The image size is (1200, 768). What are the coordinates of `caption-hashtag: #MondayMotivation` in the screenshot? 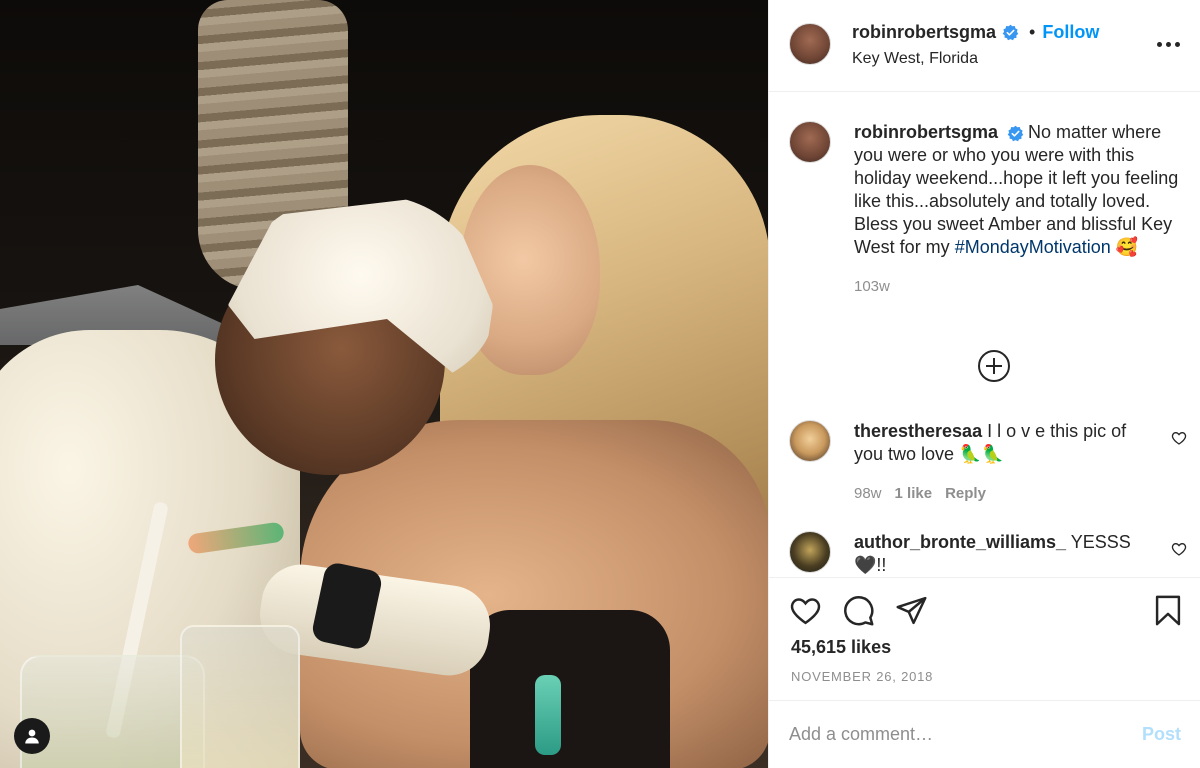 It's located at (1033, 247).